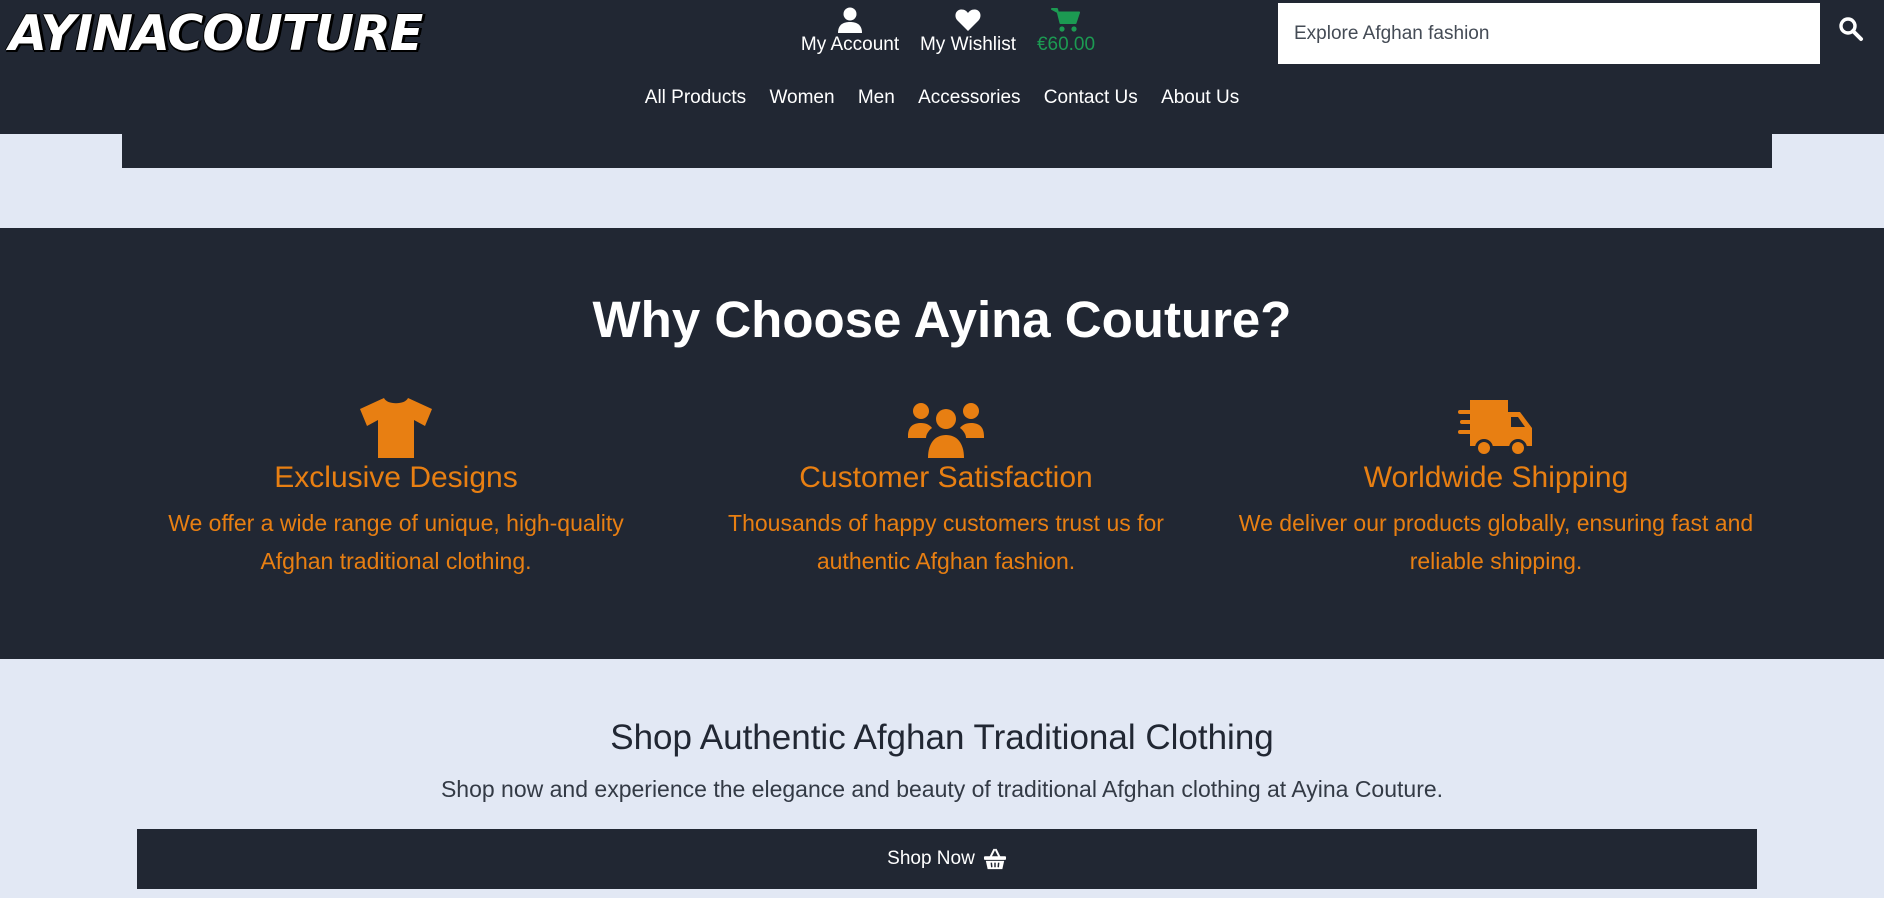 The height and width of the screenshot is (898, 1884). I want to click on my-wishlist-label: My Wishlist, so click(968, 44).